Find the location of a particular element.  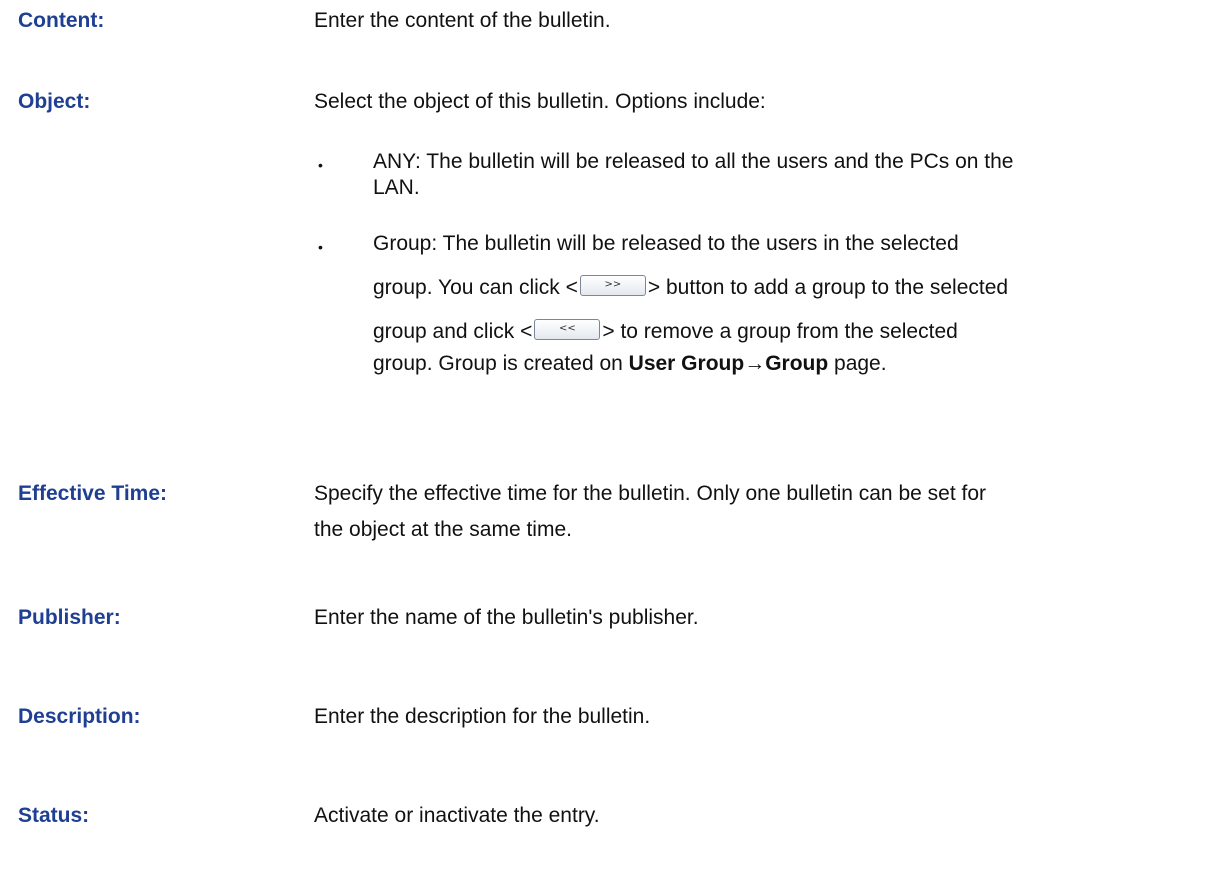

term-publisher: Publisher: is located at coordinates (69, 617).